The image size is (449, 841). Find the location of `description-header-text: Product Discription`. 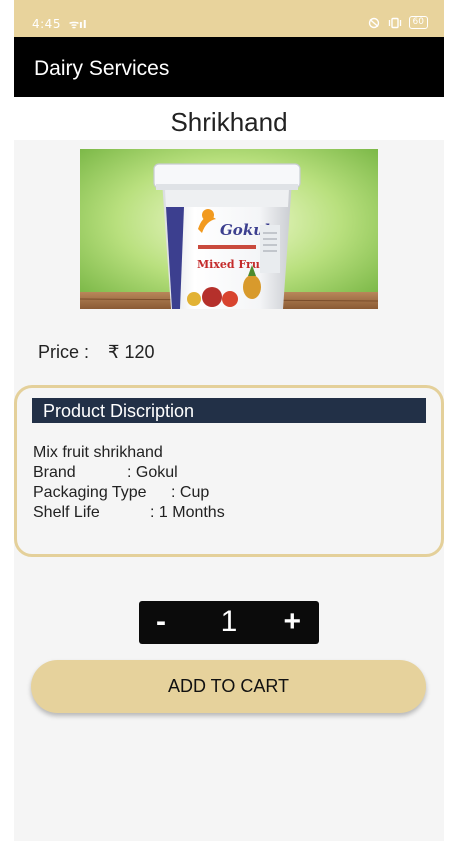

description-header-text: Product Discription is located at coordinates (119, 411).